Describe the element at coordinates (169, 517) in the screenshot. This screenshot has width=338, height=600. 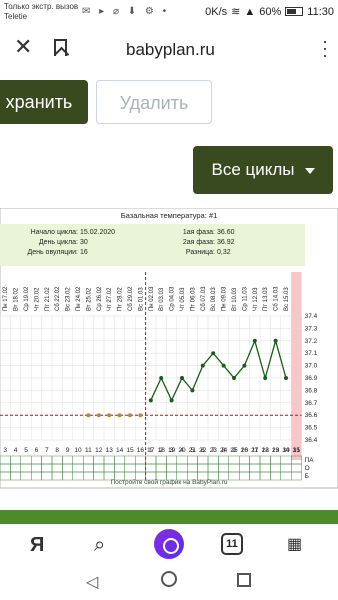
I see `bottom-green-bar` at that location.